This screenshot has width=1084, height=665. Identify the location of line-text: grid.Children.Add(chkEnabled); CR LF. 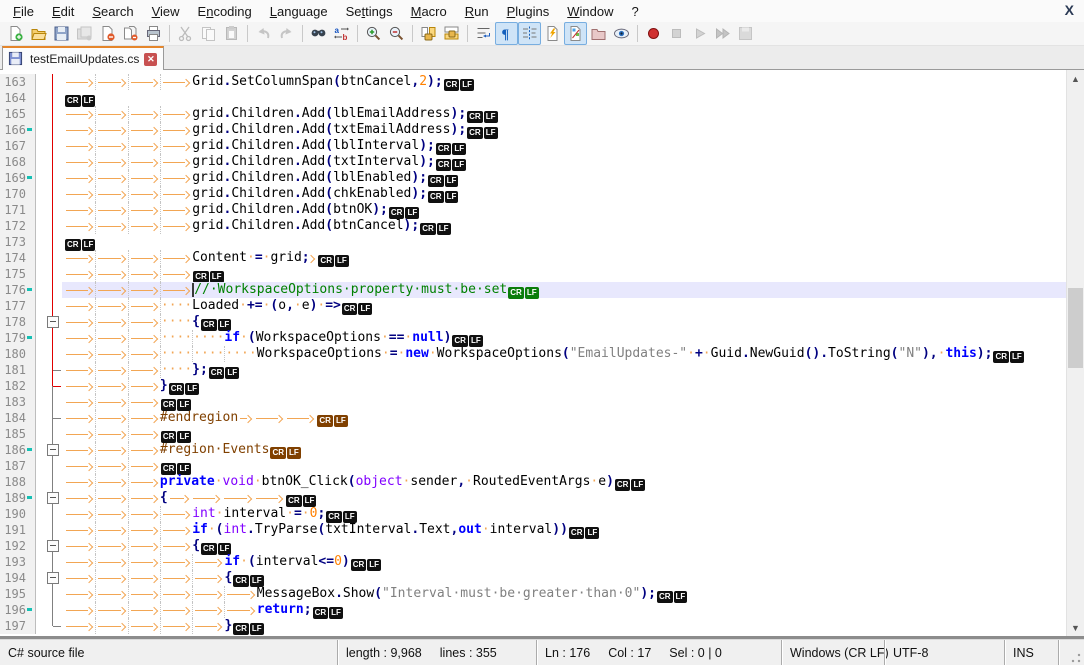
(564, 194).